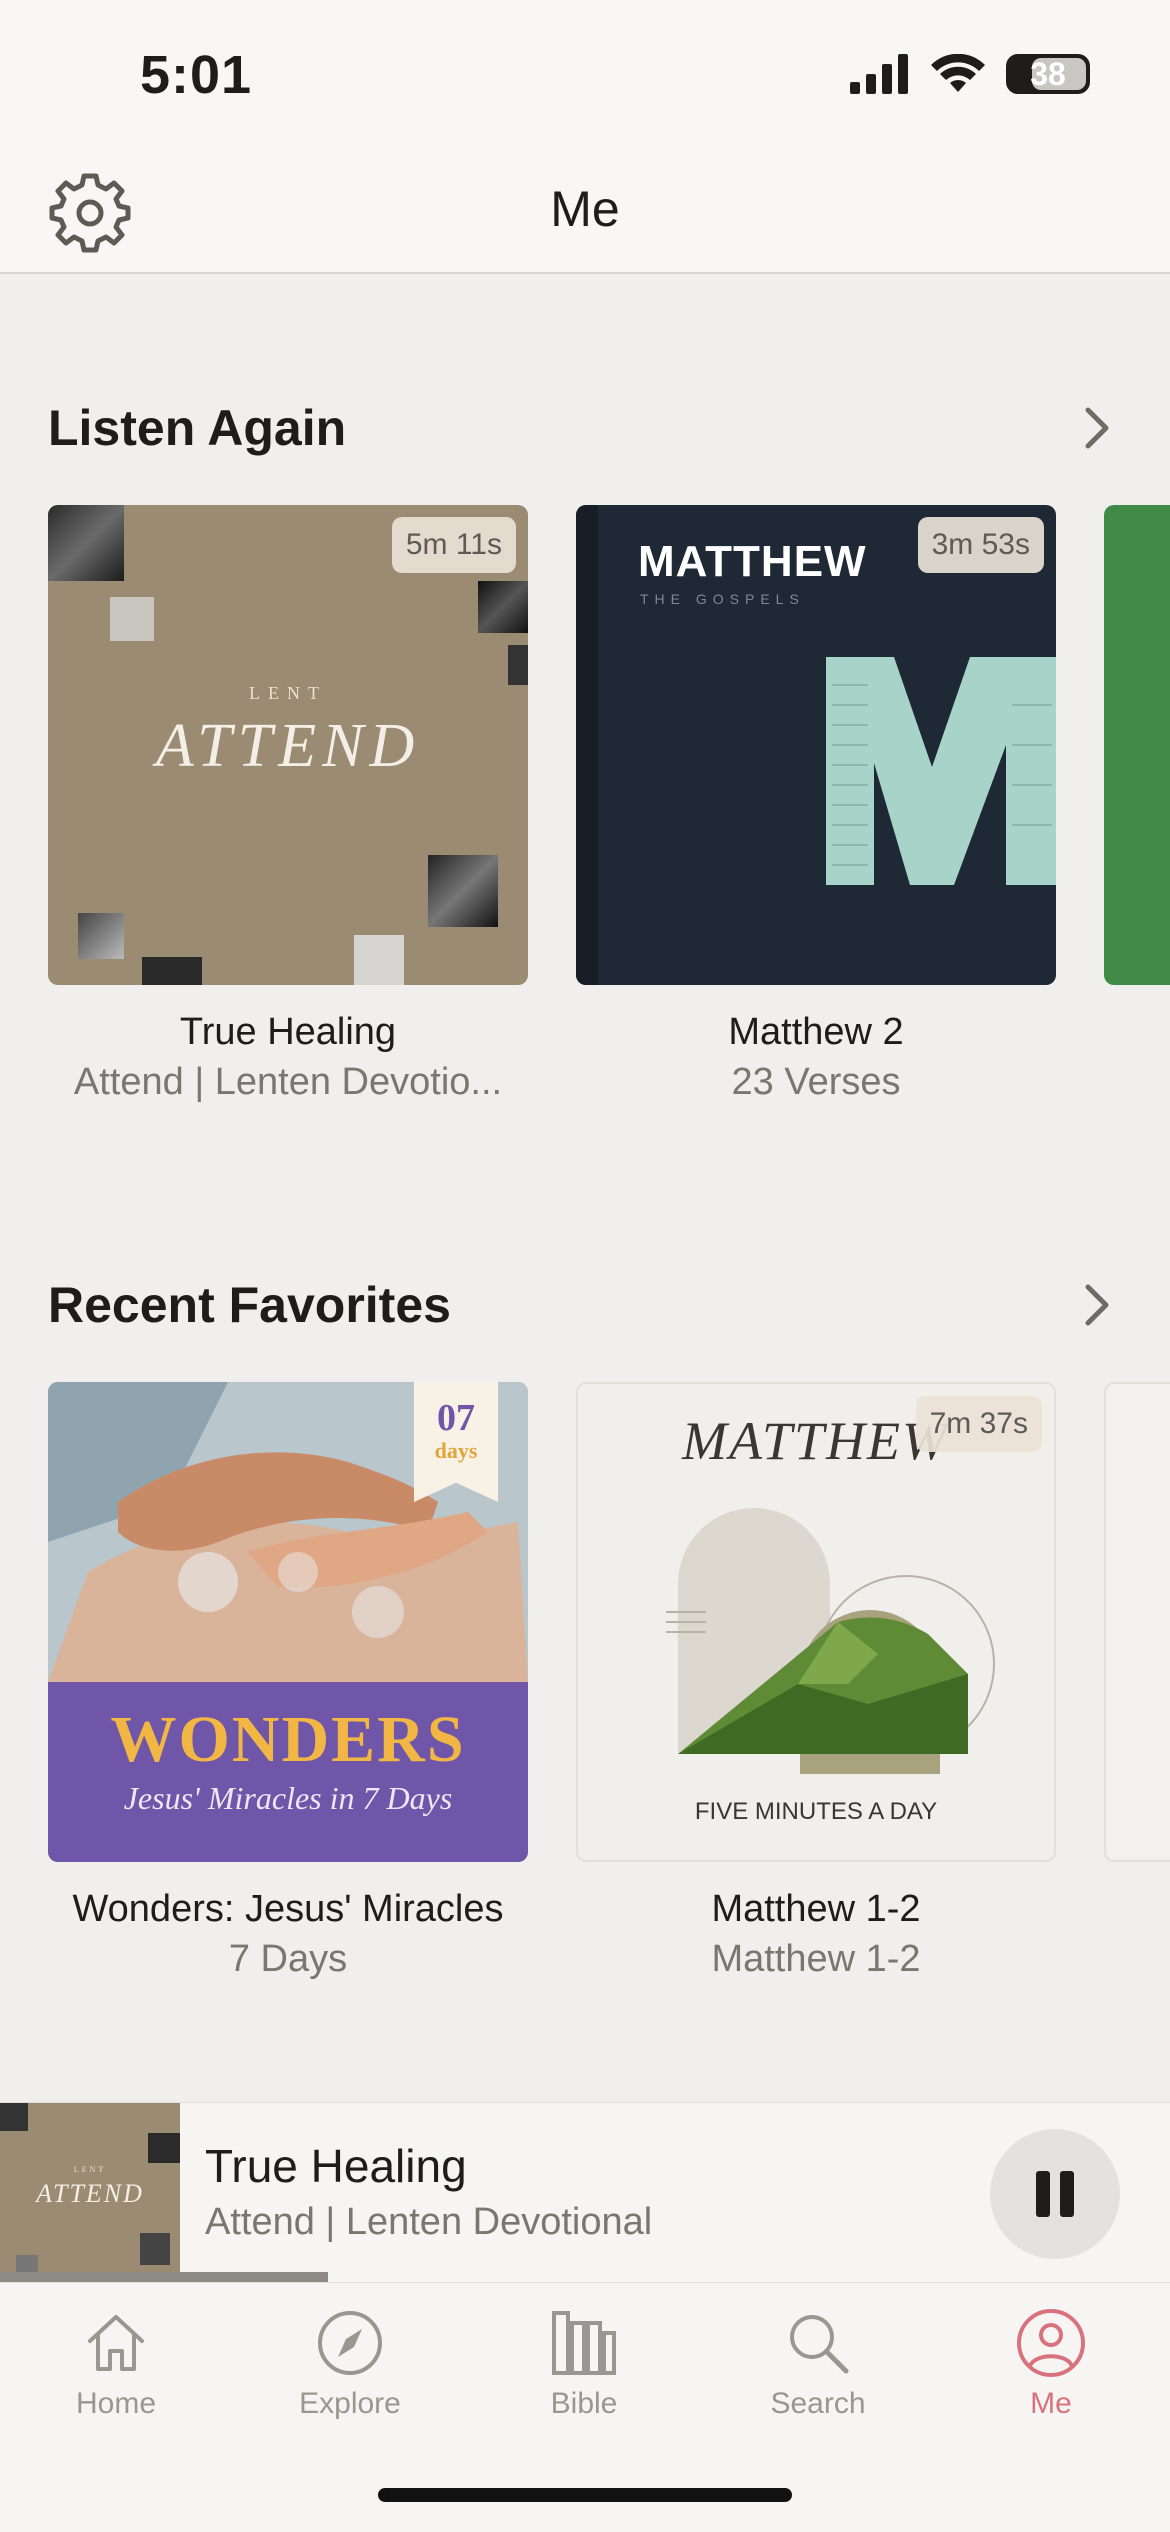  What do you see at coordinates (164, 2277) in the screenshot?
I see `playback-progress-fill` at bounding box center [164, 2277].